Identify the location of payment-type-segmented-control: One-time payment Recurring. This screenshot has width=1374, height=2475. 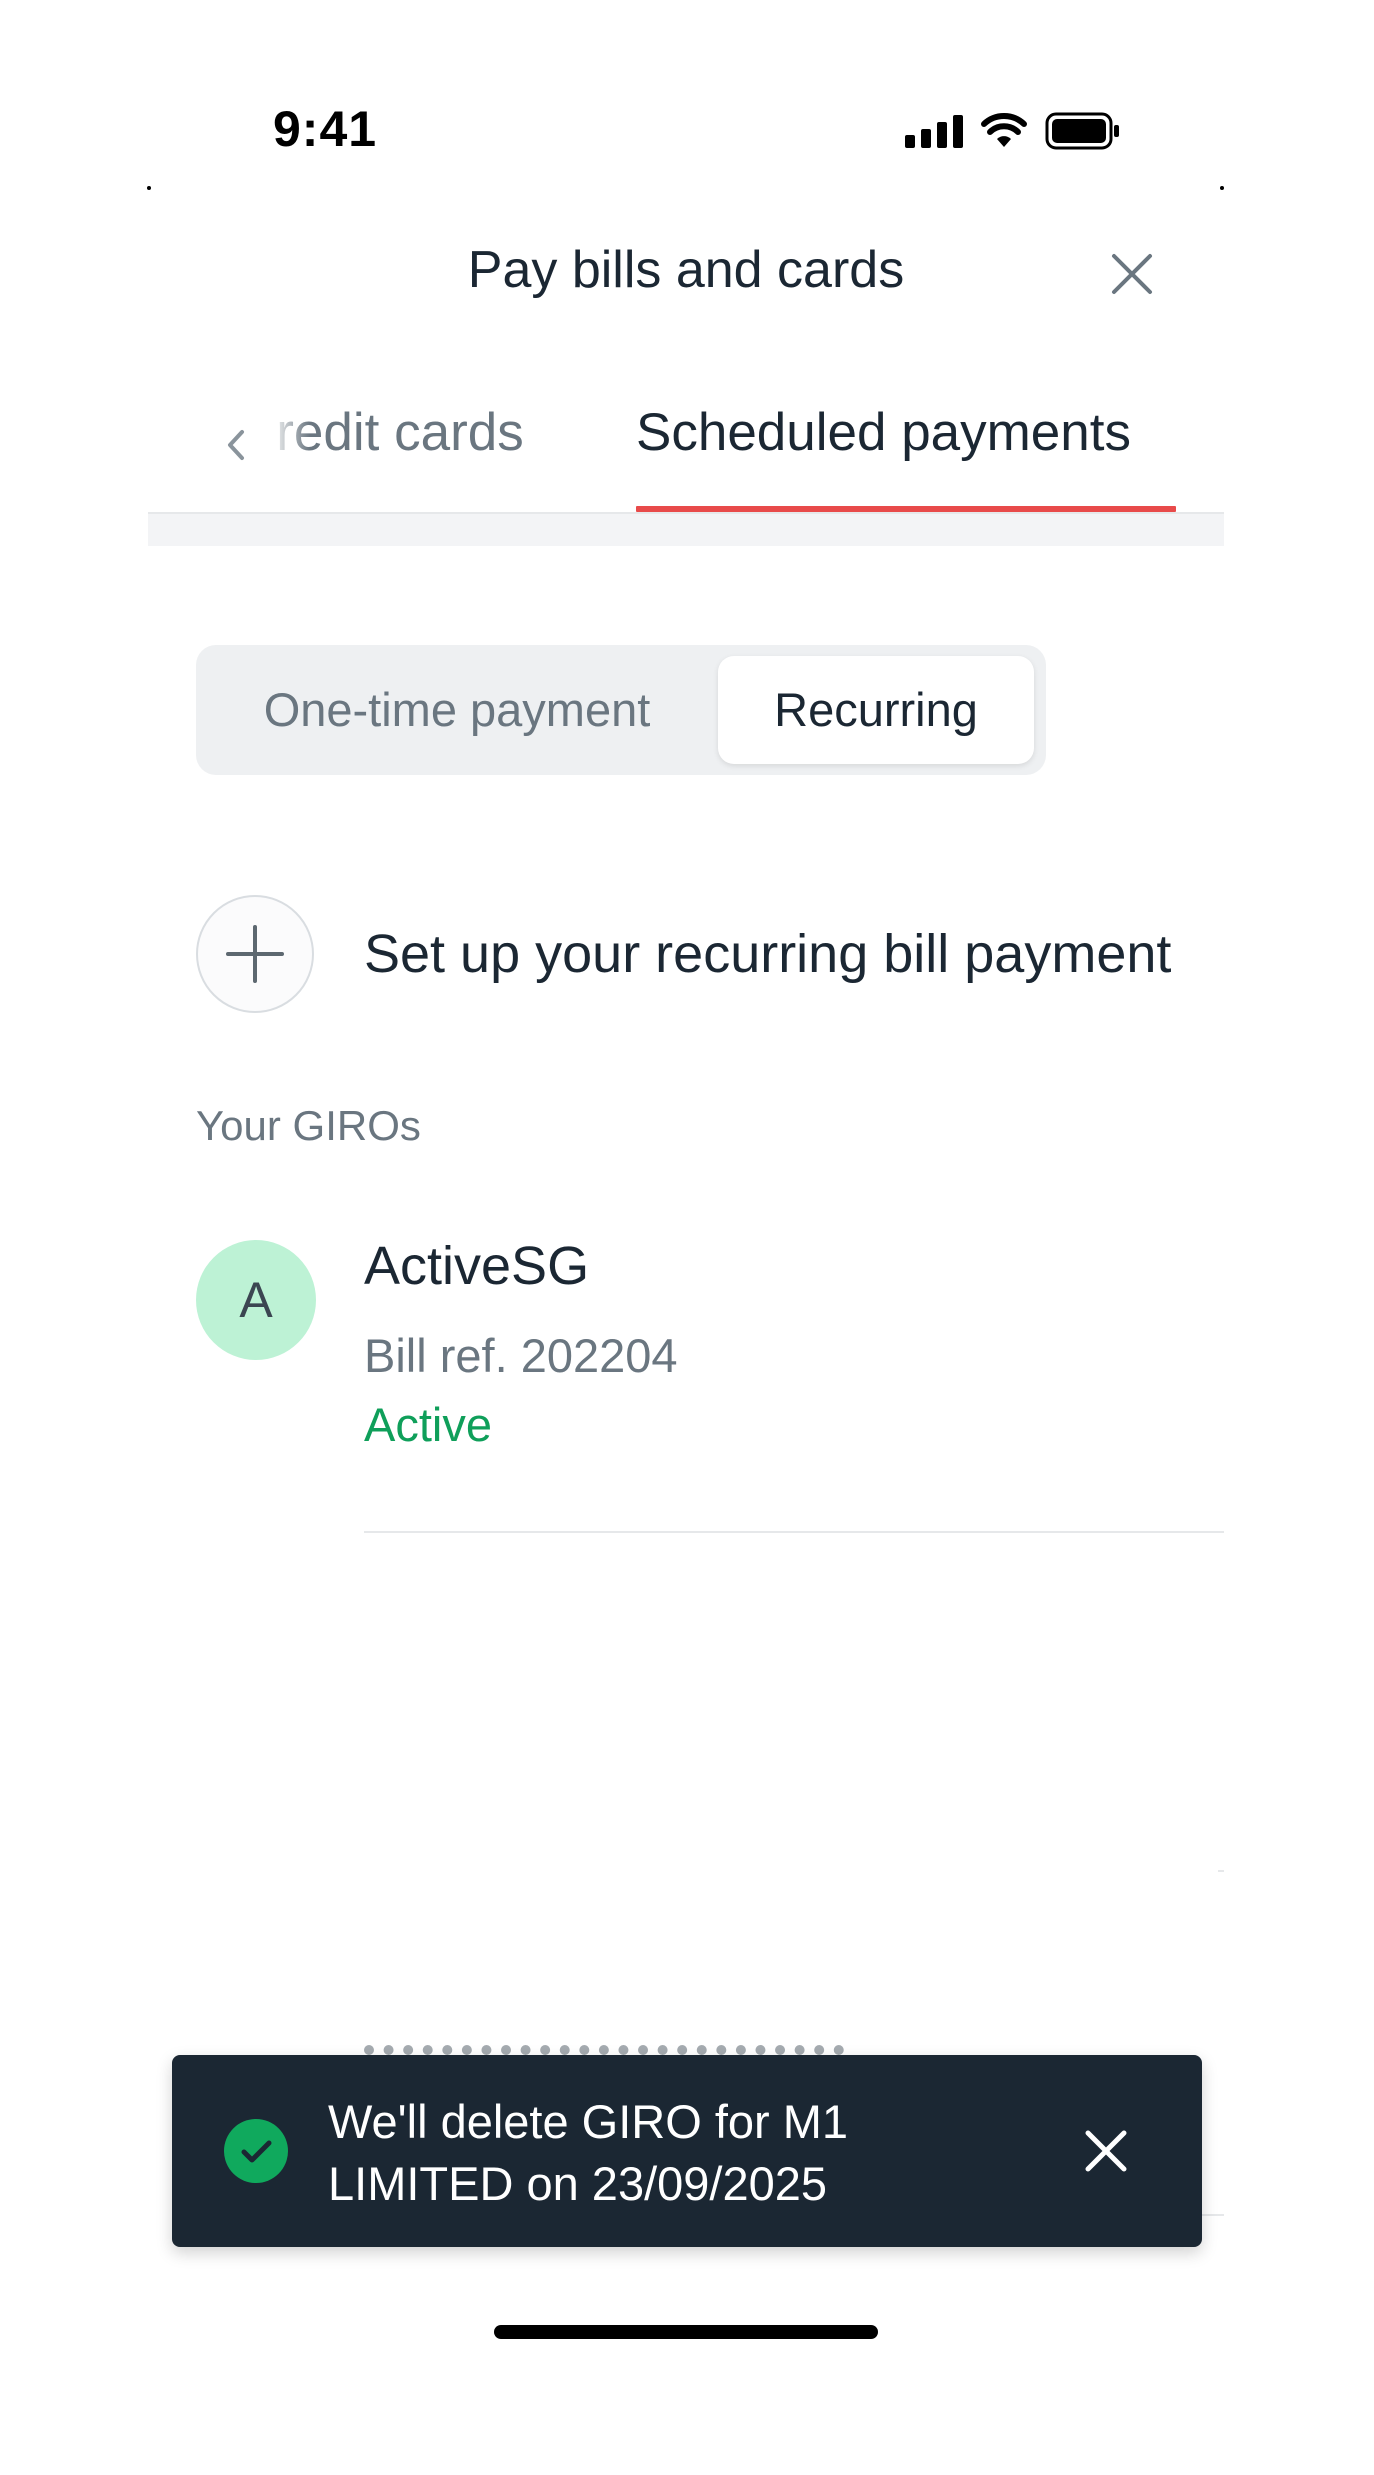
(621, 710).